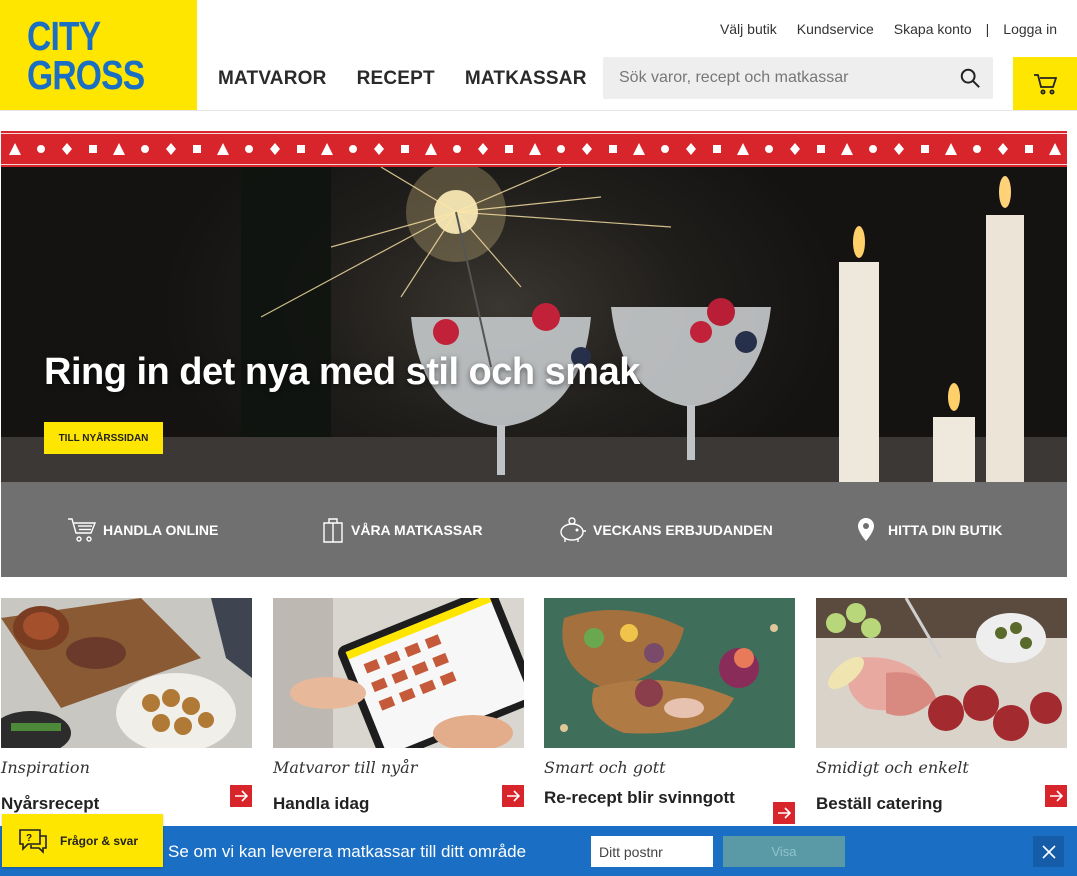 This screenshot has width=1077, height=876. Describe the element at coordinates (33, 841) in the screenshot. I see `chat-bubble-icon: ?` at that location.